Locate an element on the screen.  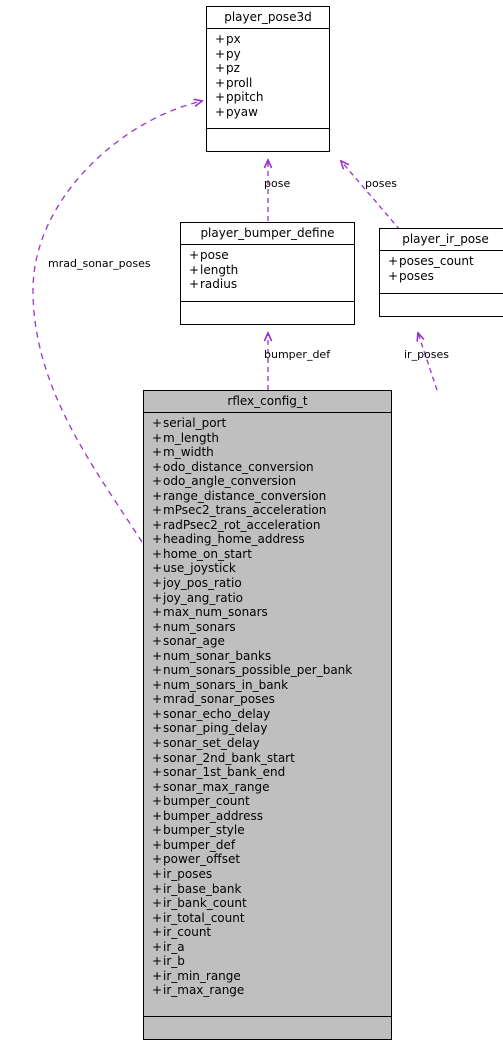
attribute-row: +home_on_start is located at coordinates (270, 554).